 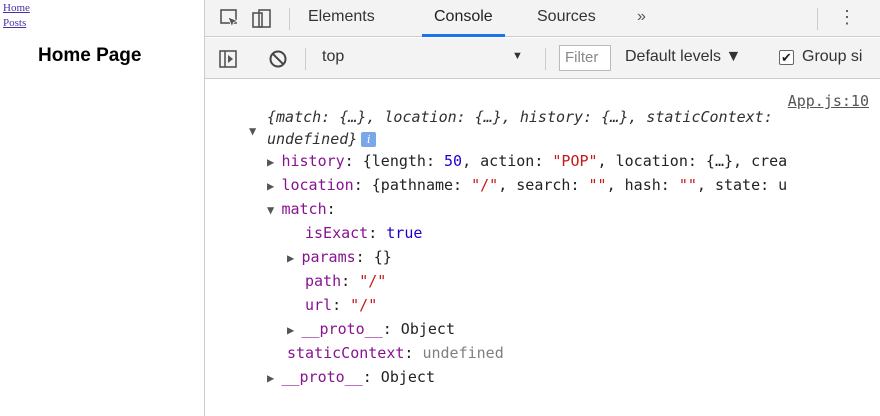 What do you see at coordinates (333, 57) in the screenshot?
I see `context-selector: top` at bounding box center [333, 57].